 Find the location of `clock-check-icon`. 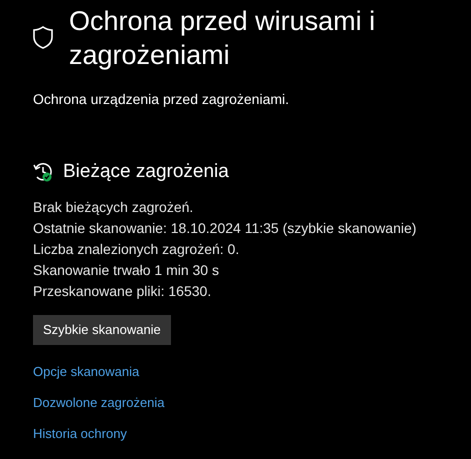

clock-check-icon is located at coordinates (43, 172).